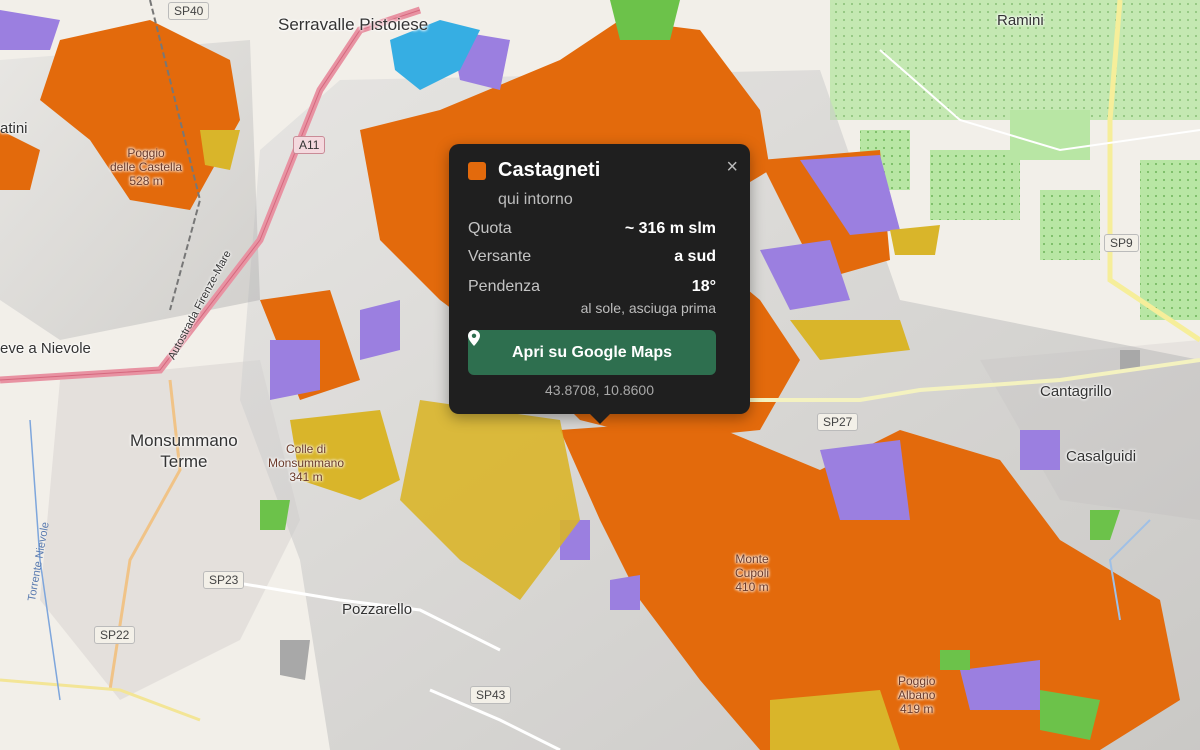  Describe the element at coordinates (184, 451) in the screenshot. I see `place-label-monsummano-terme: Monsummano Terme` at that location.